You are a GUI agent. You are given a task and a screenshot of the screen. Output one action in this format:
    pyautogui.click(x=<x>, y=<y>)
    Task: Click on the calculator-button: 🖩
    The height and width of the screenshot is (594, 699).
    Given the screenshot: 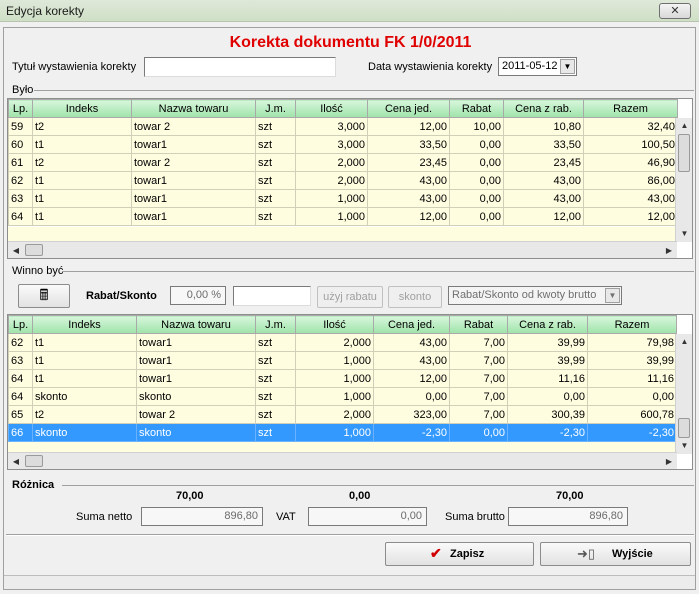 What is the action you would take?
    pyautogui.click(x=44, y=296)
    